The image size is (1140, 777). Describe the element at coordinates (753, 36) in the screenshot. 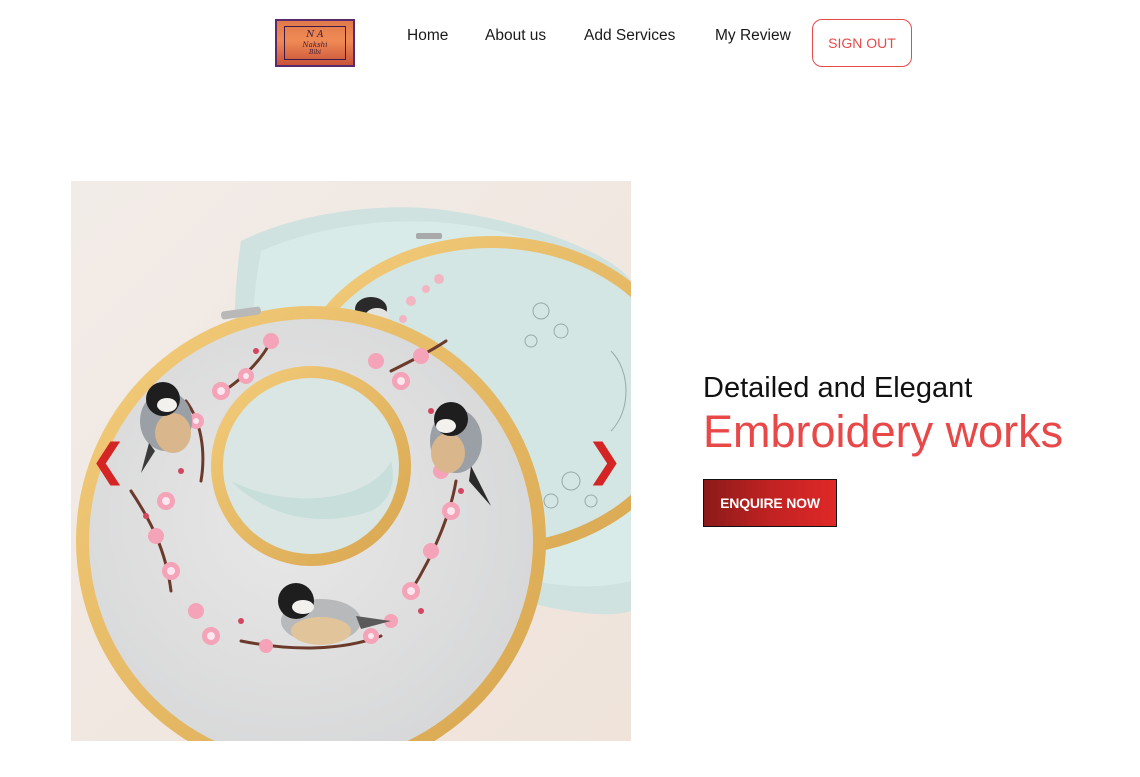

I see `nav-my-review-link: My Review` at that location.